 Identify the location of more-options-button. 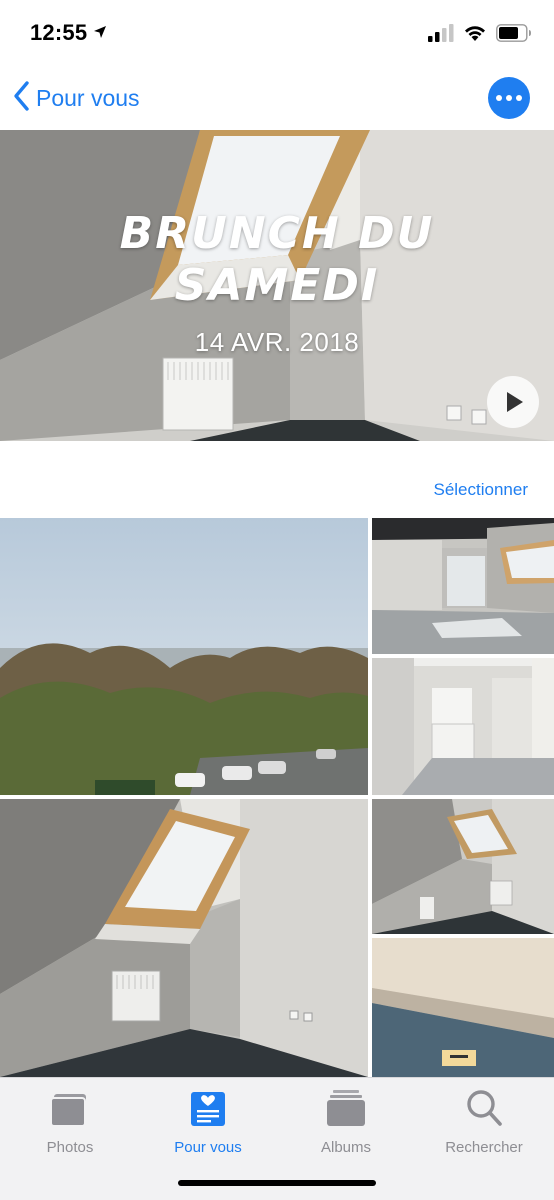
(509, 98).